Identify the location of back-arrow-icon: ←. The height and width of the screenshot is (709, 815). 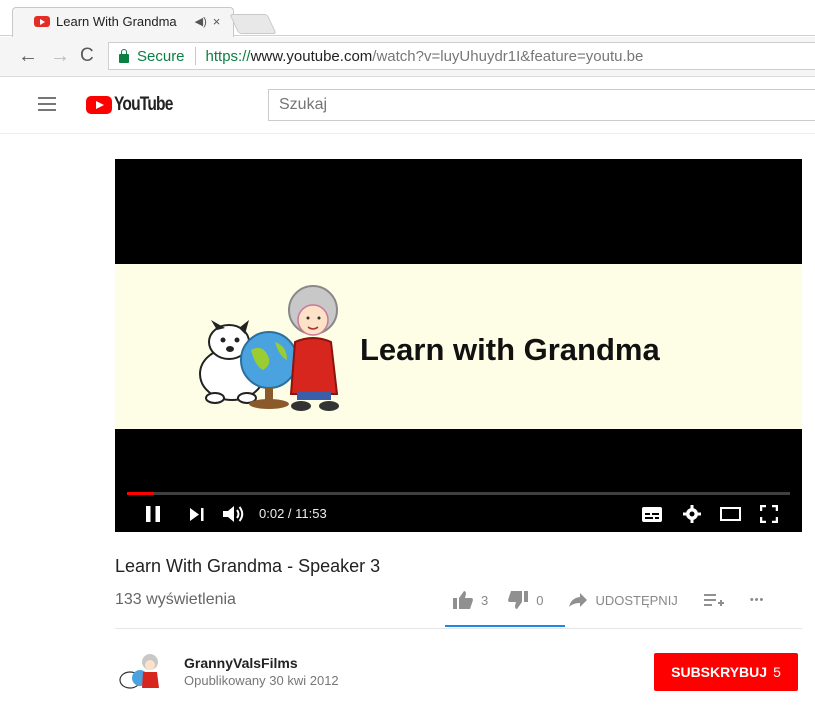
(28, 56).